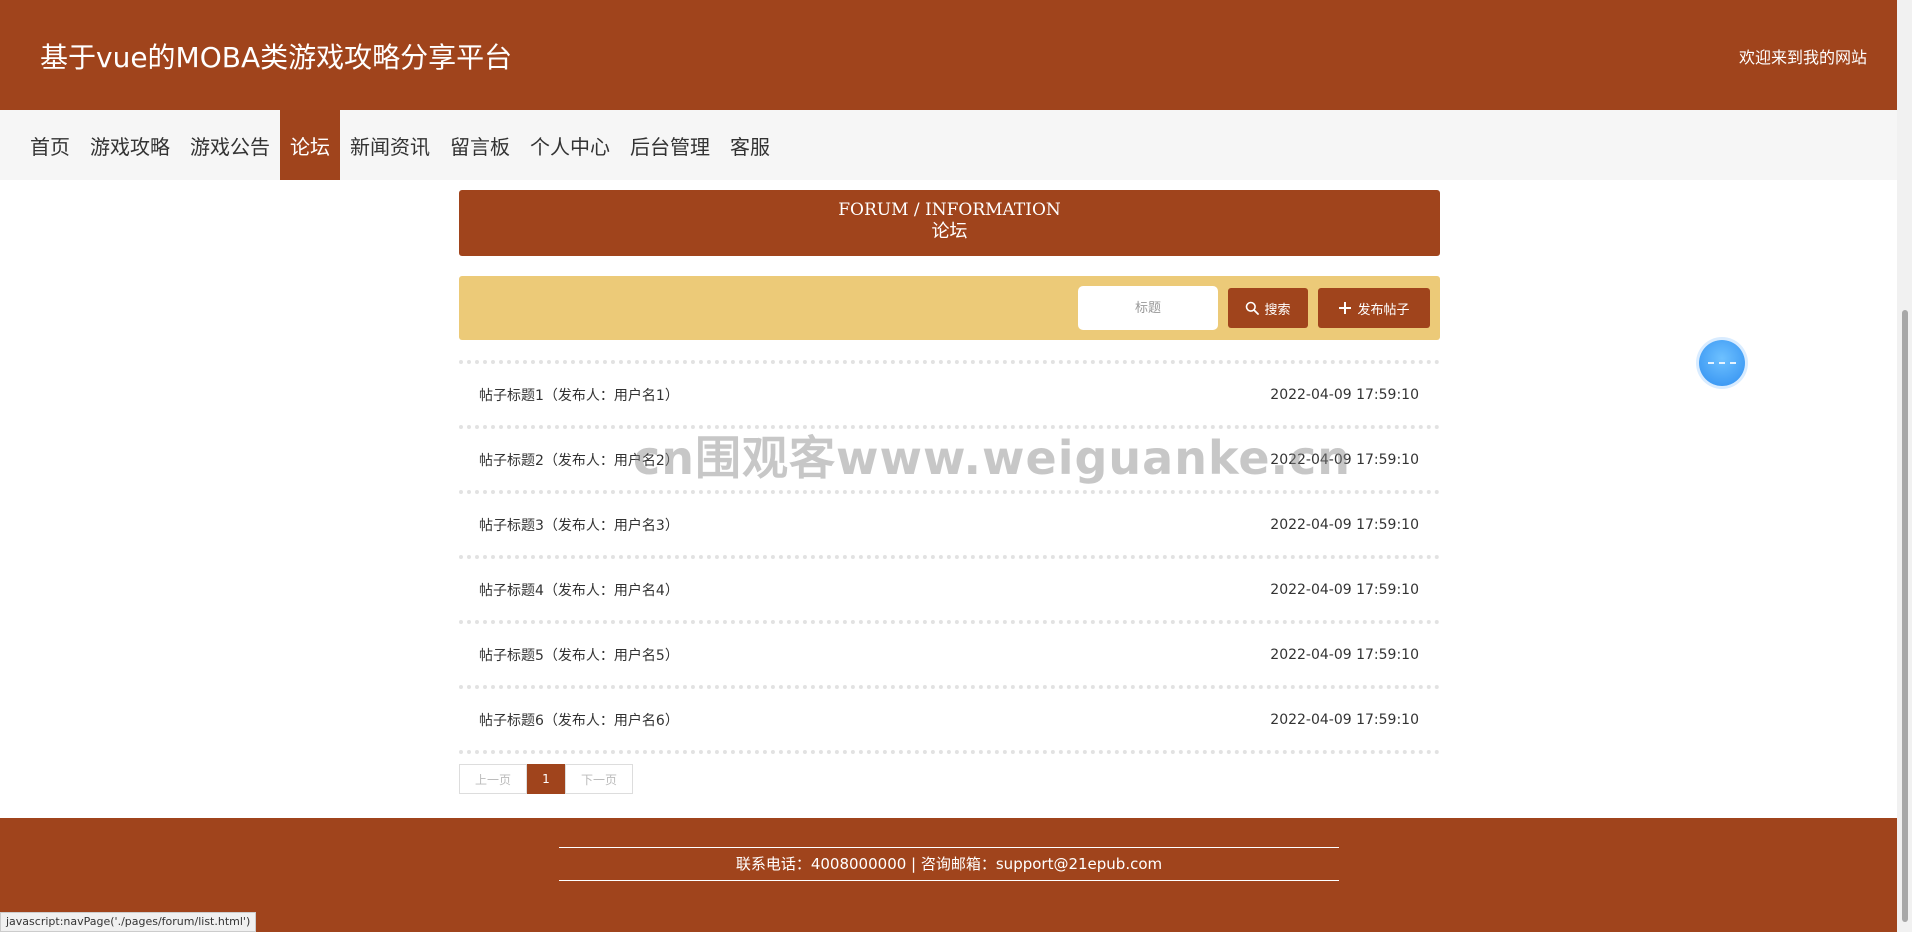  What do you see at coordinates (949, 210) in the screenshot?
I see `section-title-en: FORUM / INFORMATION` at bounding box center [949, 210].